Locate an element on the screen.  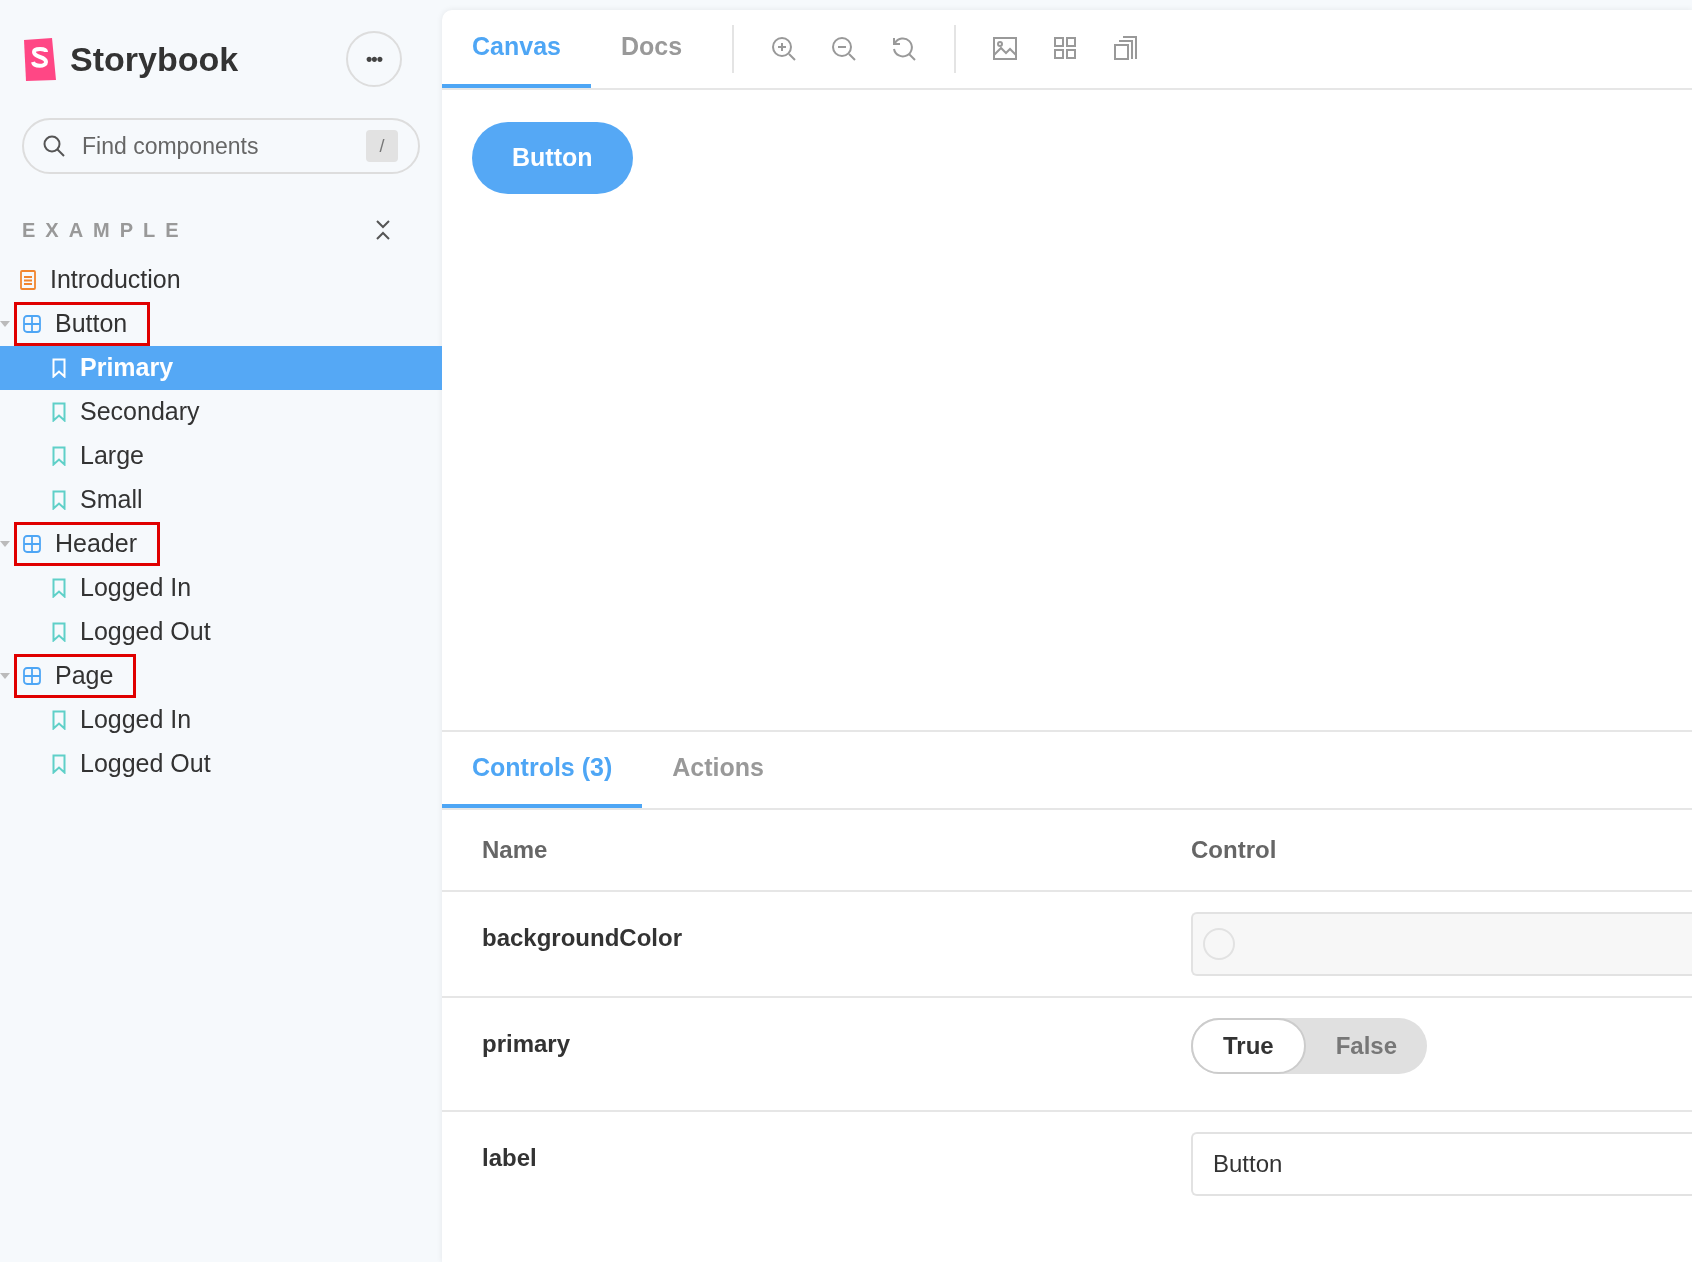
tree-item-label: Secondary is located at coordinates (140, 412).